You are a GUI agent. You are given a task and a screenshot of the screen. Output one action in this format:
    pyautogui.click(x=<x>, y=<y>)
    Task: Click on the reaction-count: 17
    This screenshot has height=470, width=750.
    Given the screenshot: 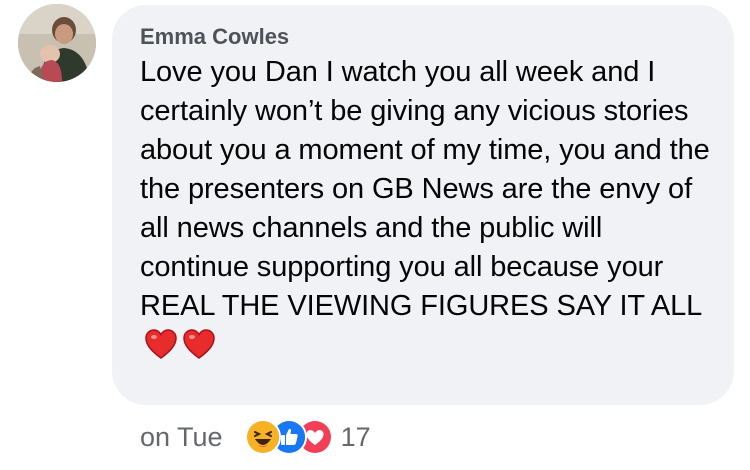 What is the action you would take?
    pyautogui.click(x=356, y=437)
    